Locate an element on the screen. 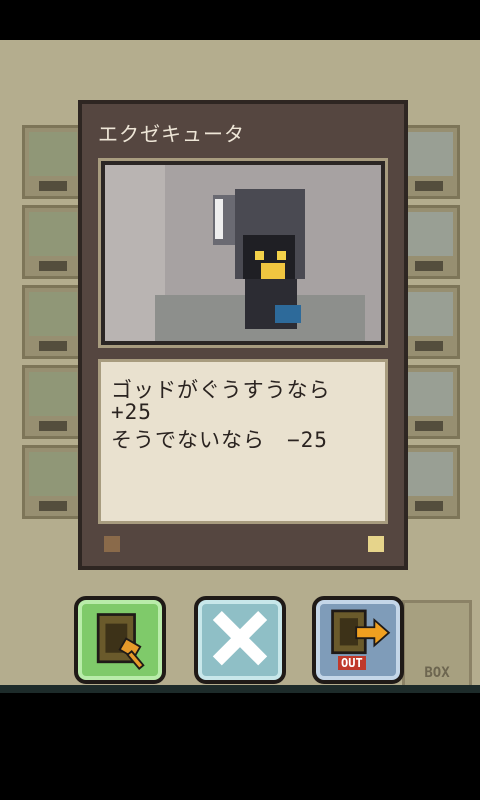  box-label: BOX is located at coordinates (437, 673).